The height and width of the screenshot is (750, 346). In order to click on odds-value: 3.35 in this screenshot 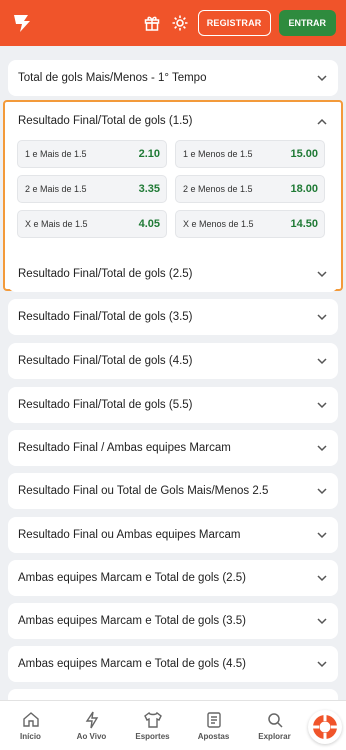, I will do `click(149, 189)`.